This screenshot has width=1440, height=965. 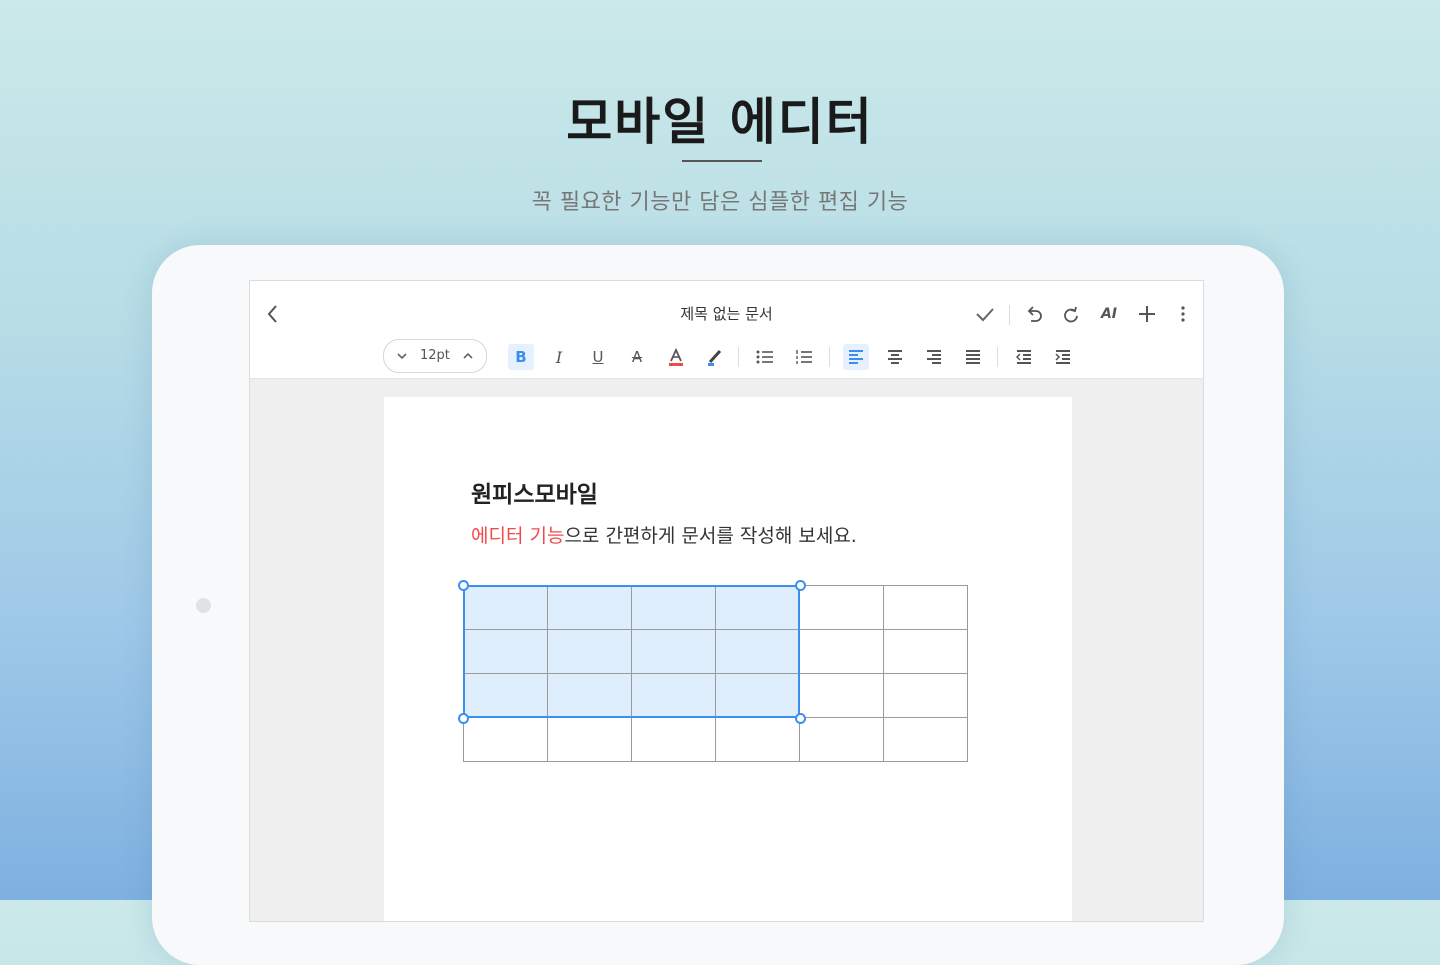 I want to click on italic-icon: I, so click(x=559, y=357).